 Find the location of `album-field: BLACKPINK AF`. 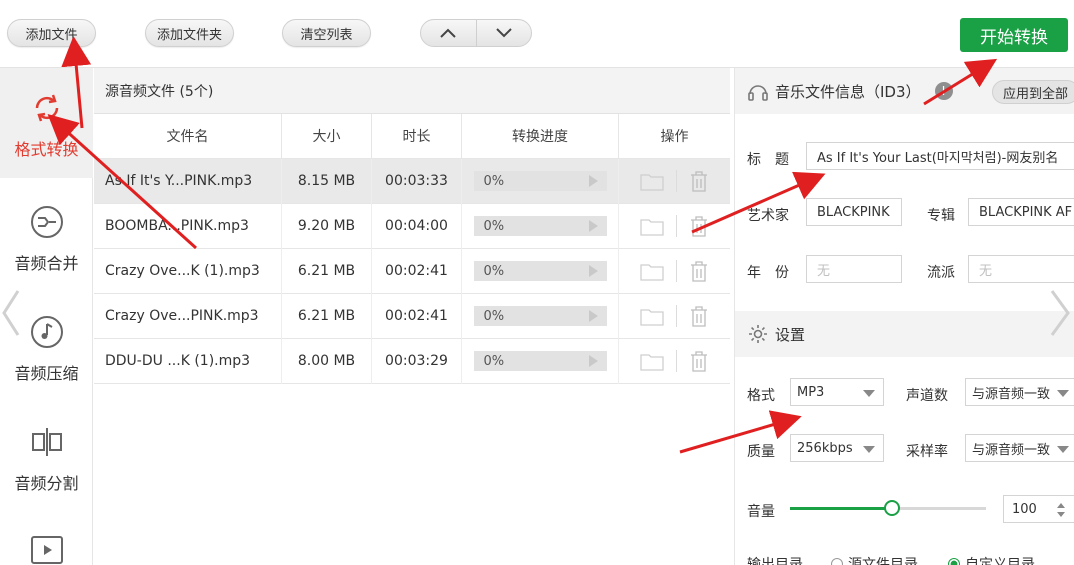

album-field: BLACKPINK AF is located at coordinates (1021, 212).